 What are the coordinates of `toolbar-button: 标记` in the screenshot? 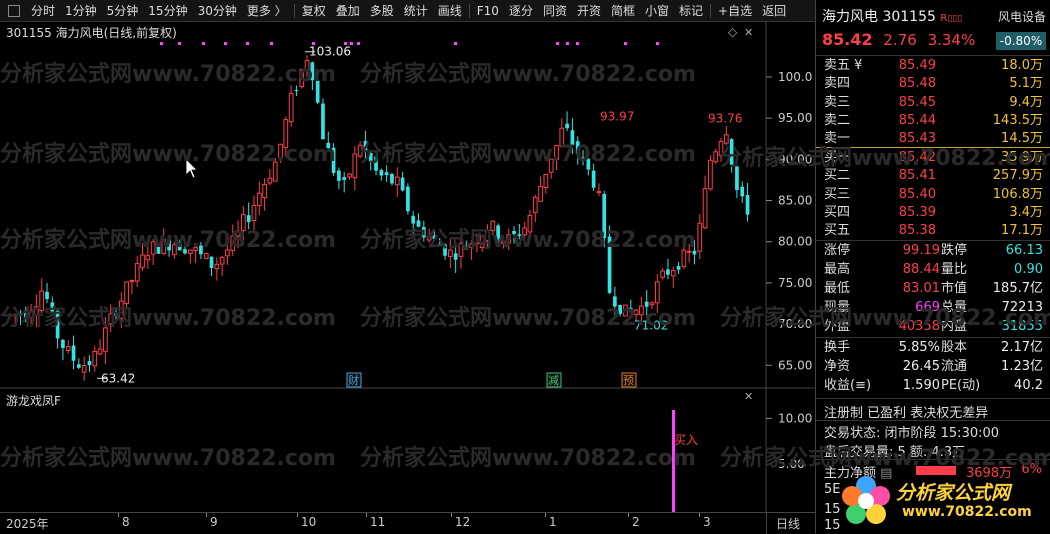 It's located at (691, 11).